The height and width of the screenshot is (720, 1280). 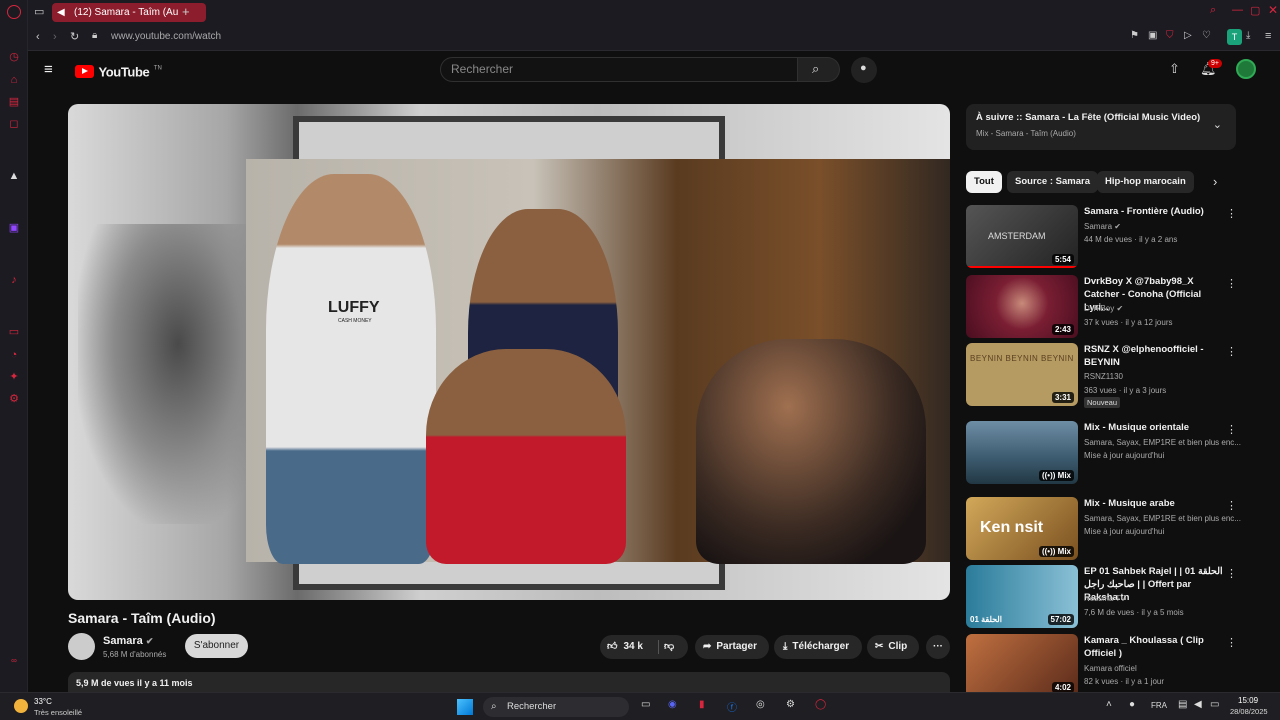 I want to click on rec-channel: Samara ✔, so click(x=1102, y=226).